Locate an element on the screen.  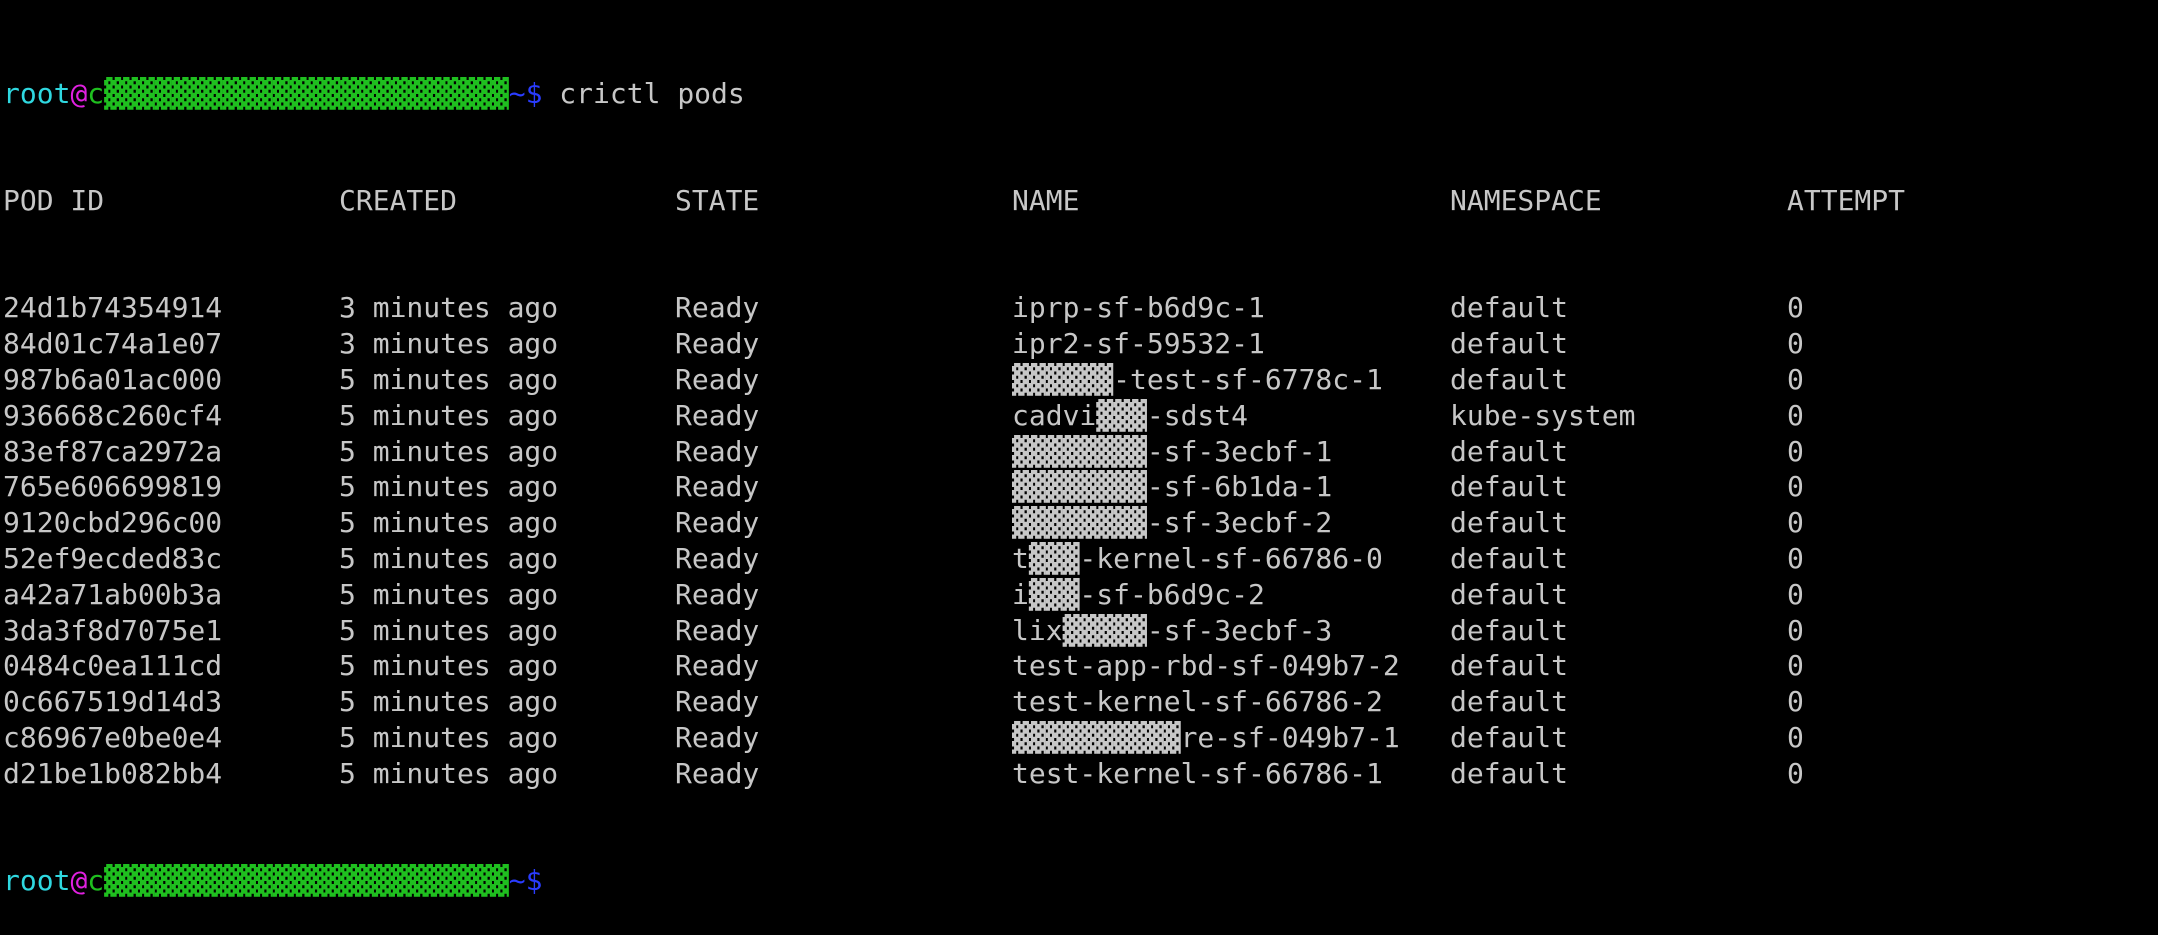
cell-pod-id: a42a71ab00b3a is located at coordinates (113, 594).